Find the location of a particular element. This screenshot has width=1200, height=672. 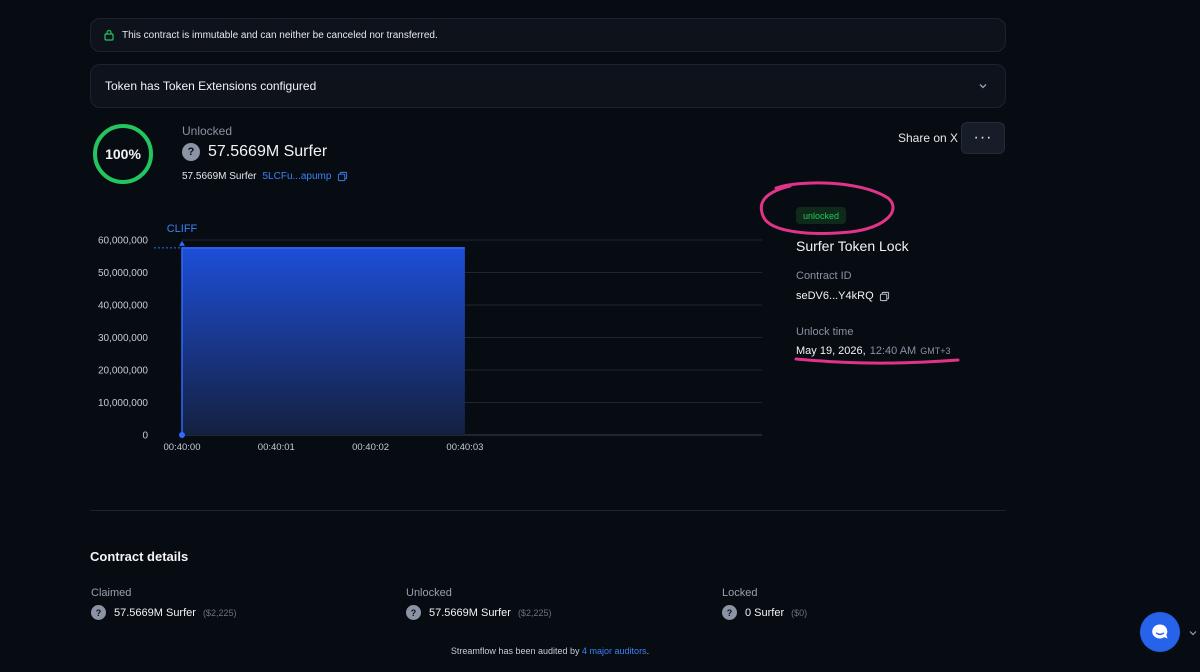

token-address-link: 5LCFu...apump is located at coordinates (297, 176).